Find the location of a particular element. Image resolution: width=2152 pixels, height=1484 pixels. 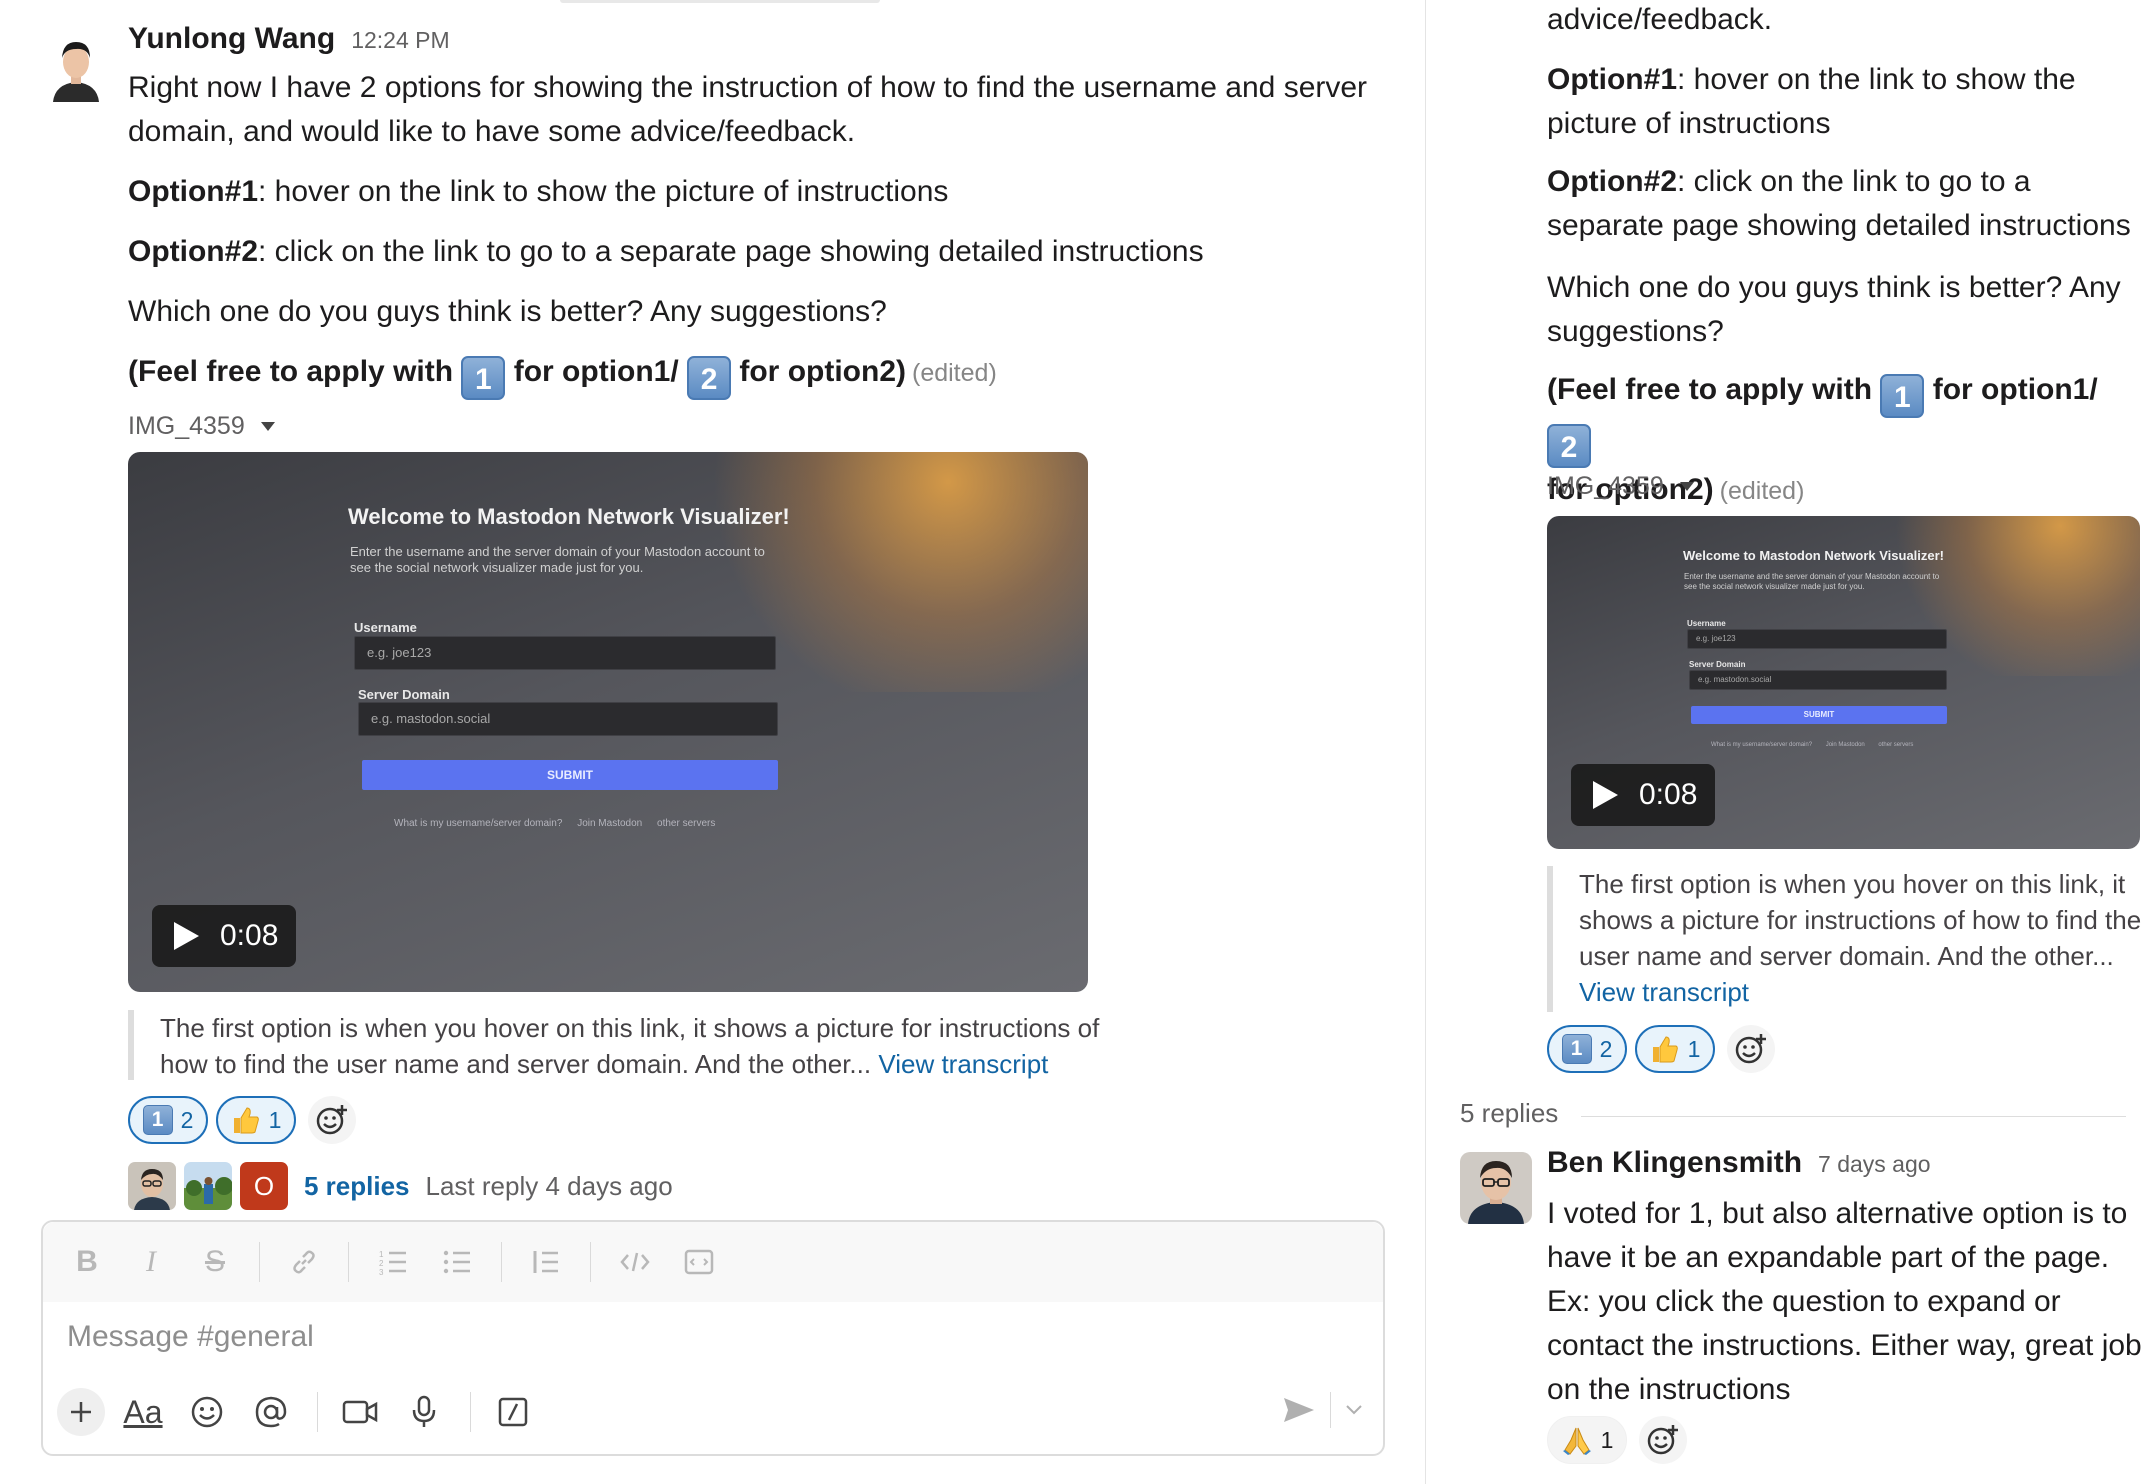

avatar-yunlong-wang is located at coordinates (76, 67).